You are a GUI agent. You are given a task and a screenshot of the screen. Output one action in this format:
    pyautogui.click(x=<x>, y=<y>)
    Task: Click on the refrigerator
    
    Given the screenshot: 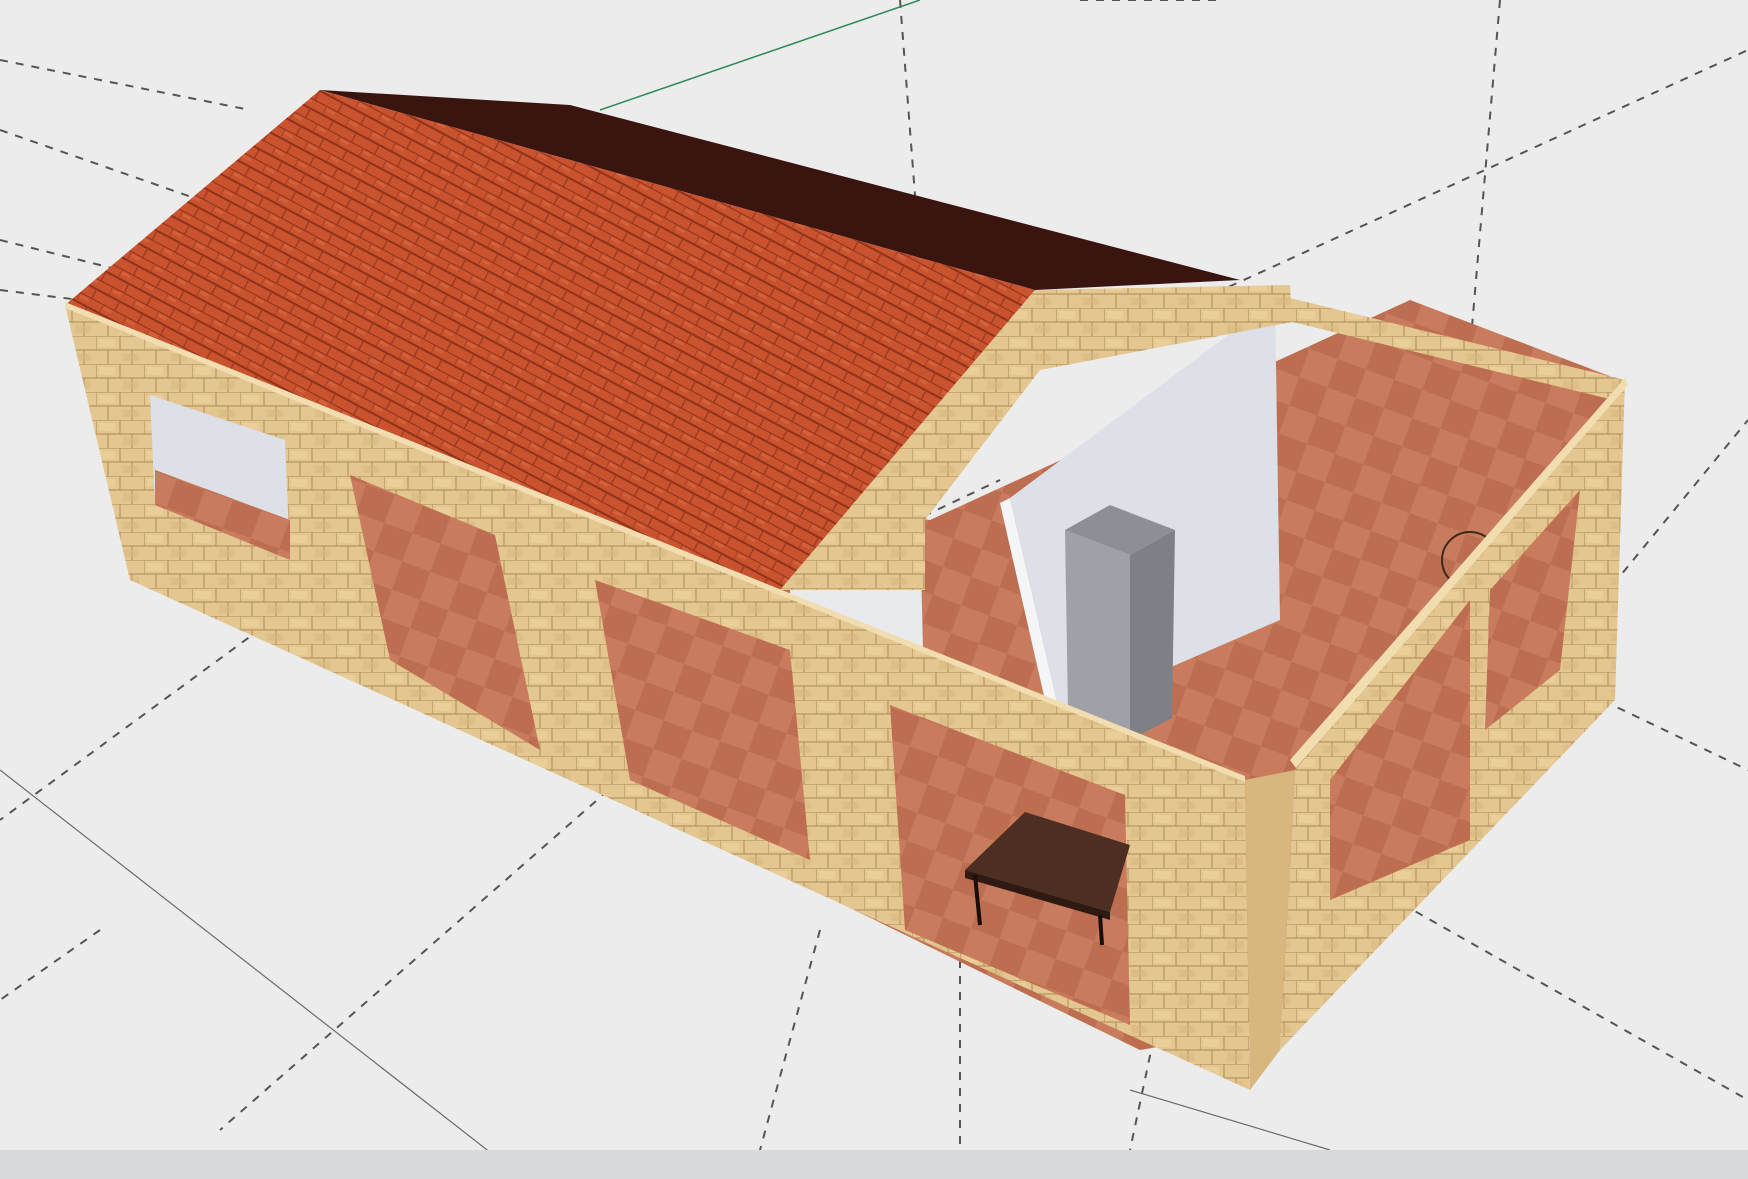 What is the action you would take?
    pyautogui.click(x=1120, y=622)
    